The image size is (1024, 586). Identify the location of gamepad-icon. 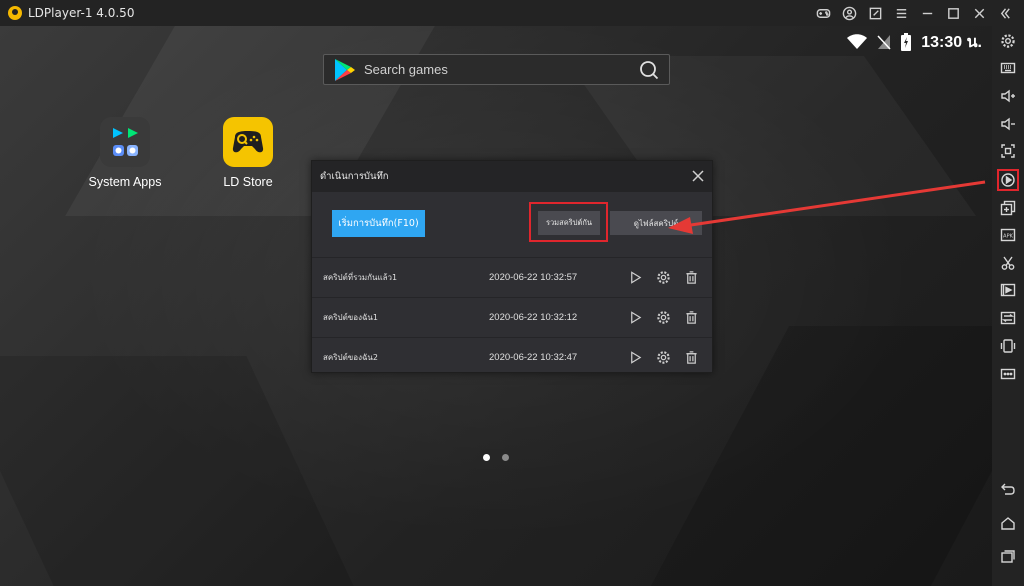
(823, 13).